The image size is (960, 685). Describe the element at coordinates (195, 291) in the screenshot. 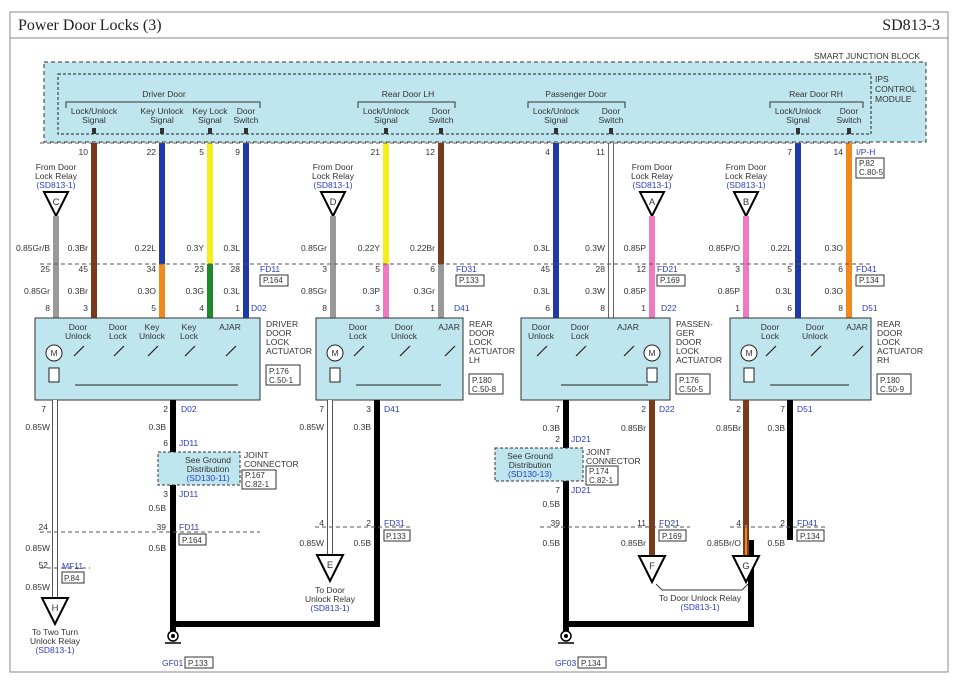

I see `gauge-bottom: 0.3G` at that location.